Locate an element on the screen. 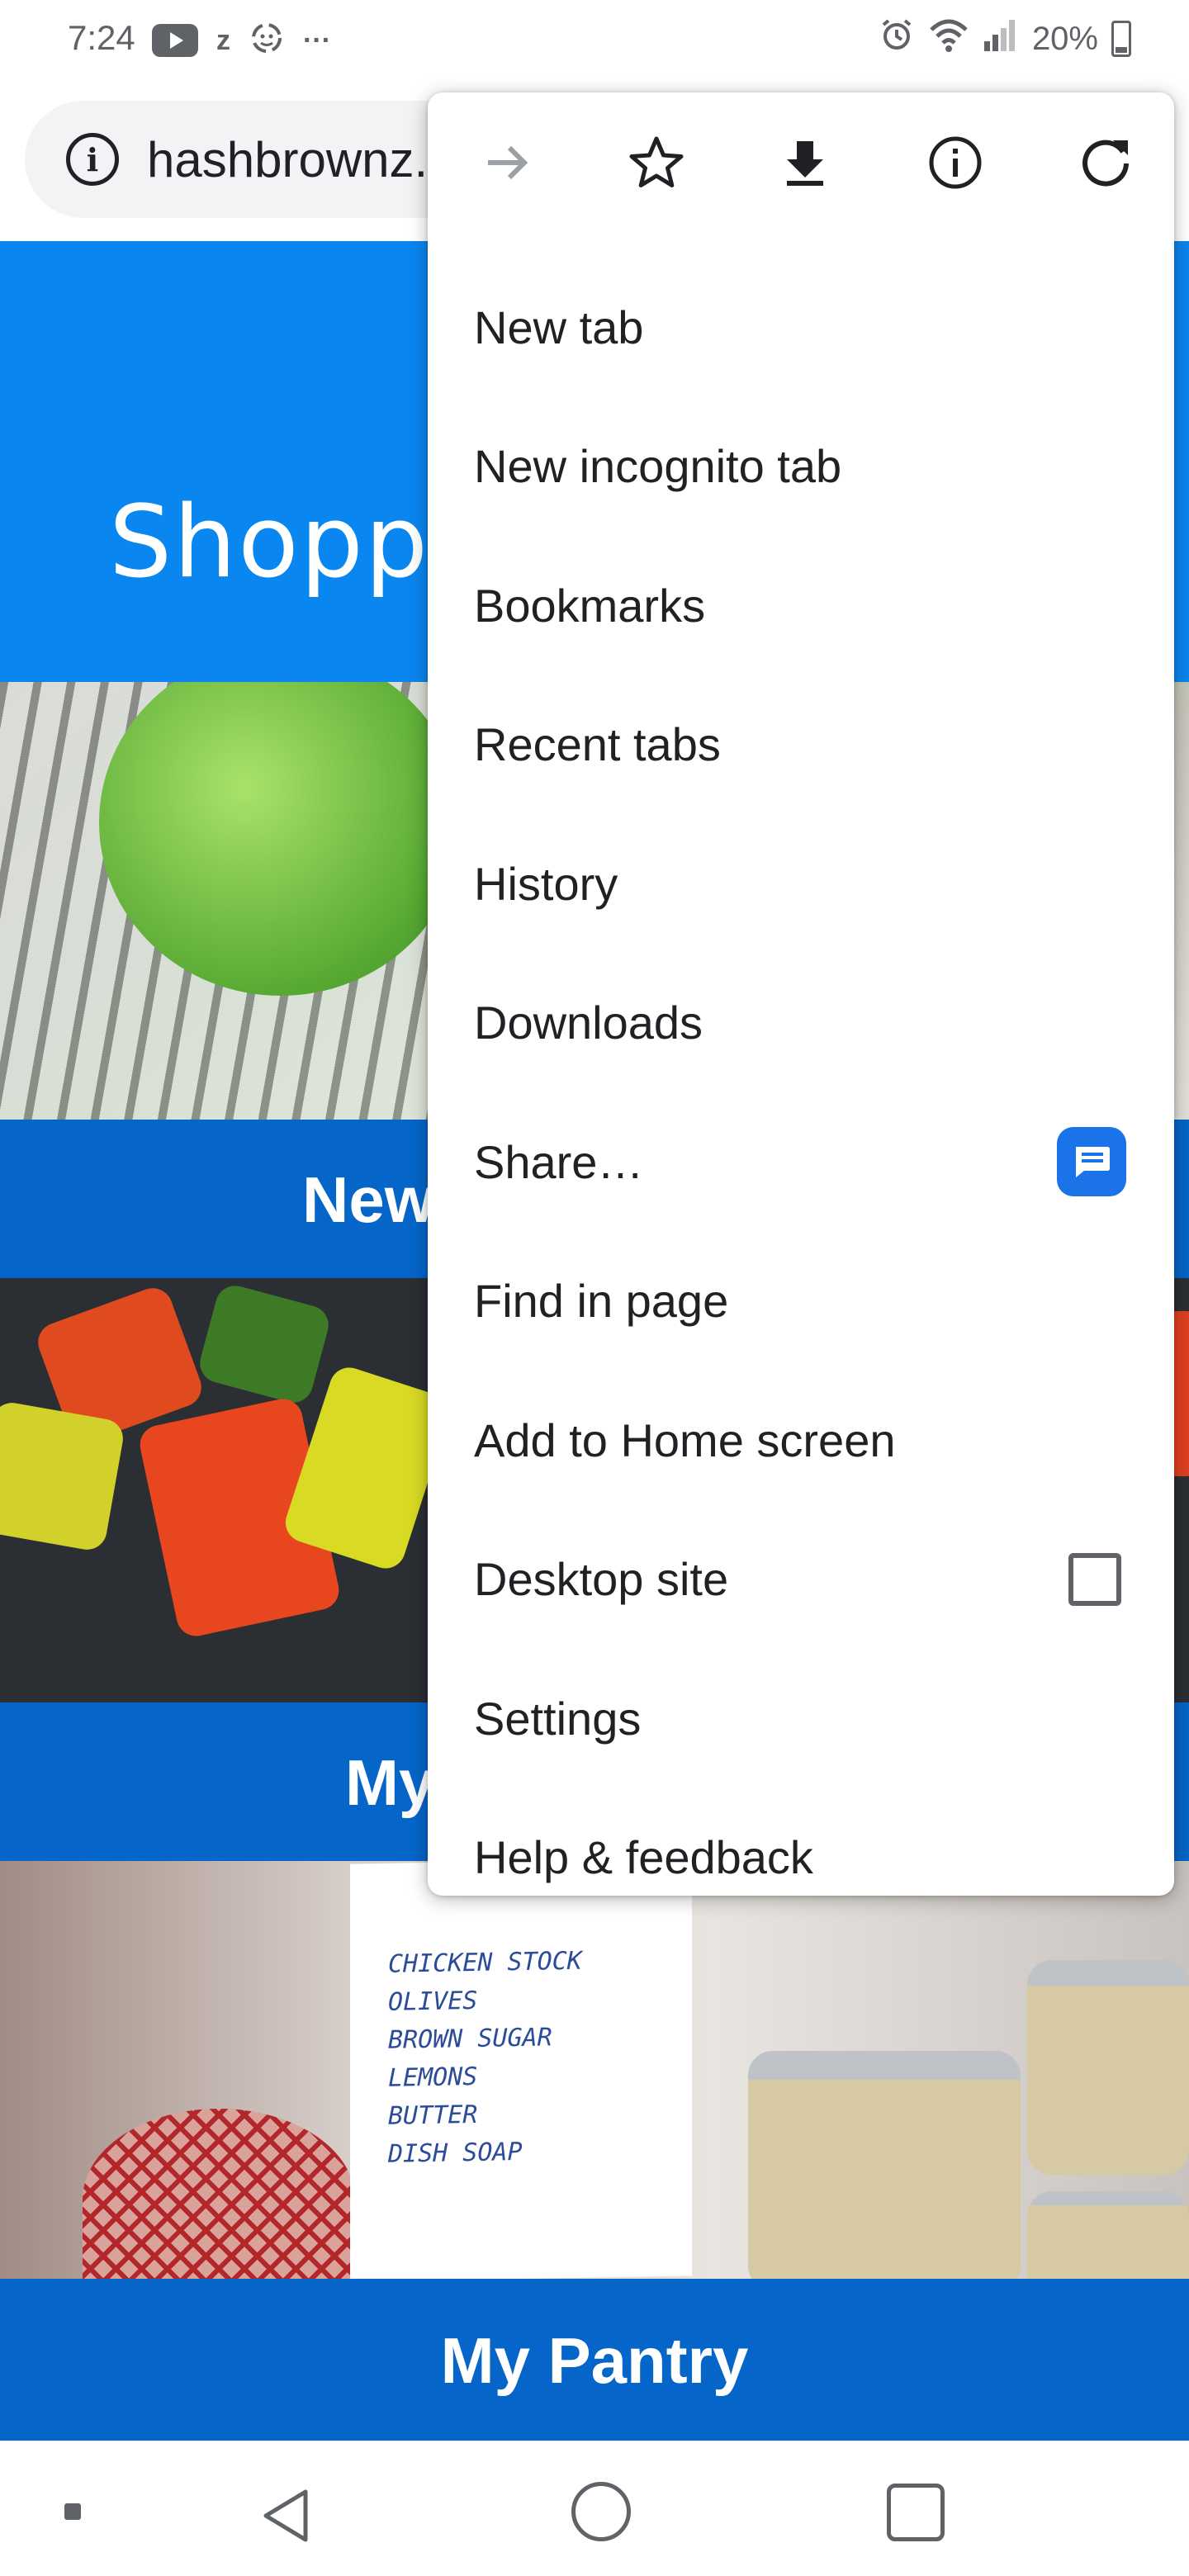 Image resolution: width=1189 pixels, height=2576 pixels. menu-item-find-in-page: Find in page is located at coordinates (801, 1301).